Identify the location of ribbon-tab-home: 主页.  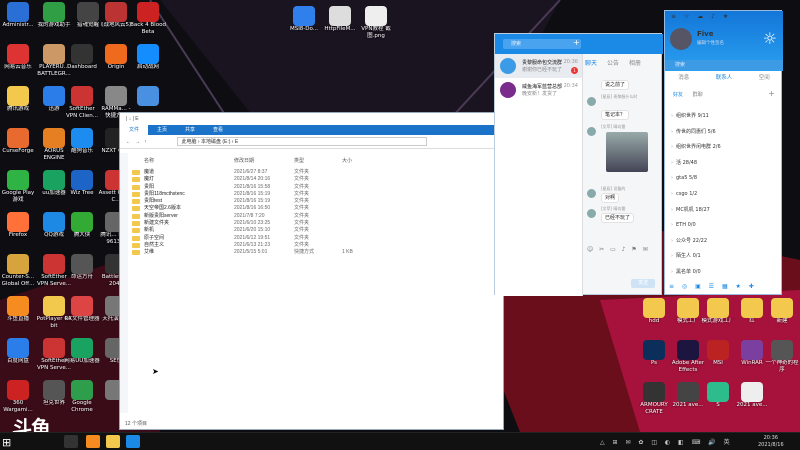
(162, 130).